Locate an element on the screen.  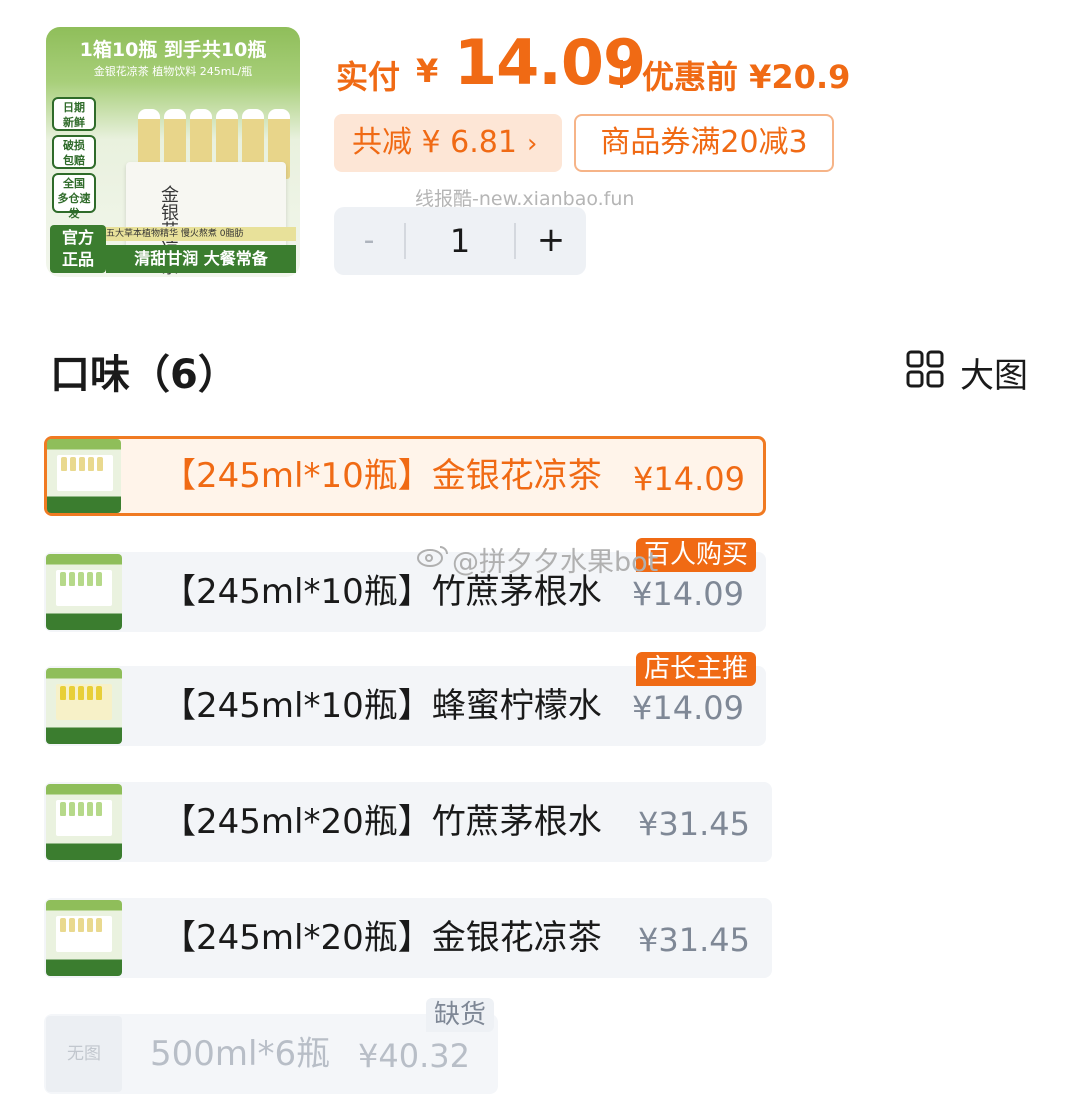
thumbnail-title: 1箱10瓶 到手共10瓶 is located at coordinates (173, 50).